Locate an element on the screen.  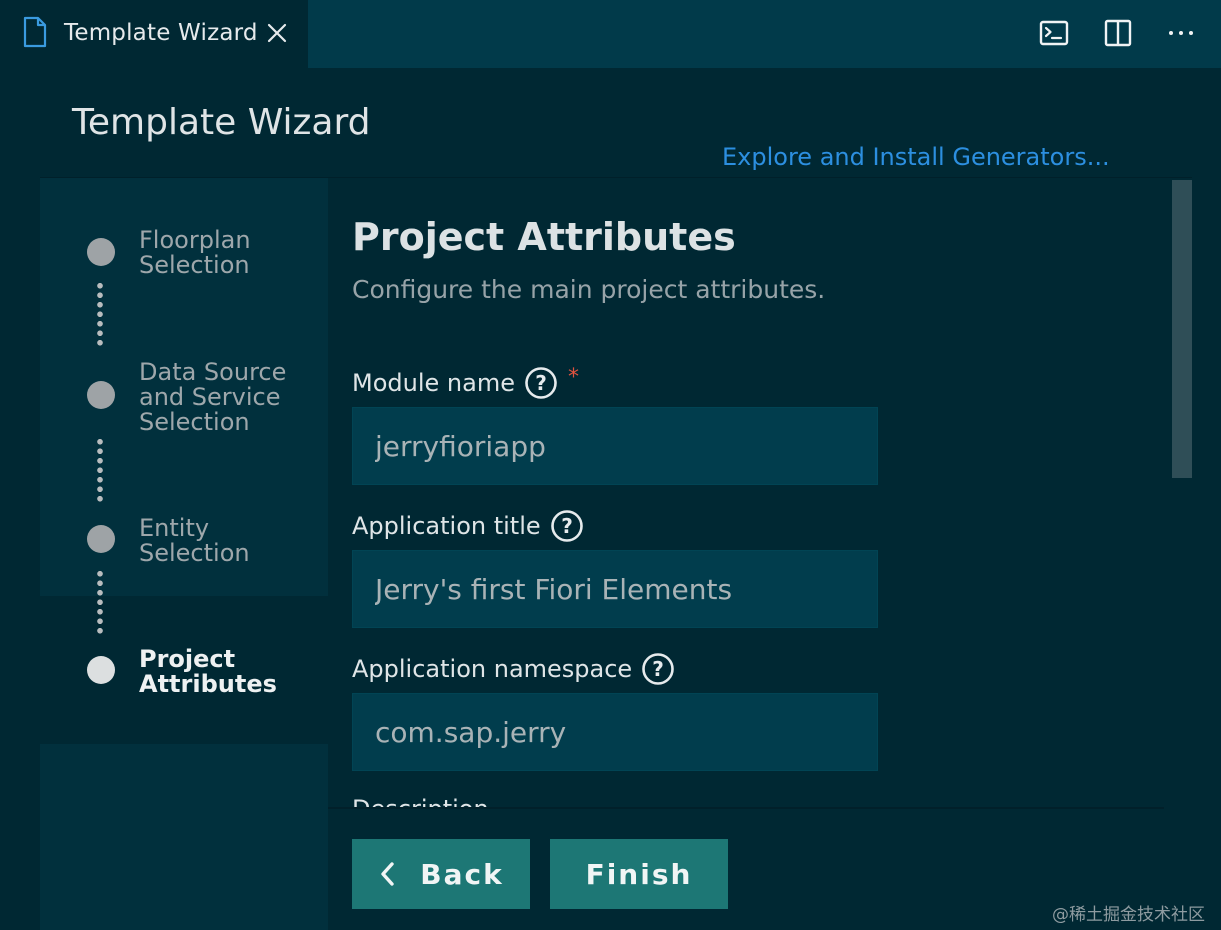
step-data-source-selection: Data Source and Service Selection is located at coordinates (212, 397).